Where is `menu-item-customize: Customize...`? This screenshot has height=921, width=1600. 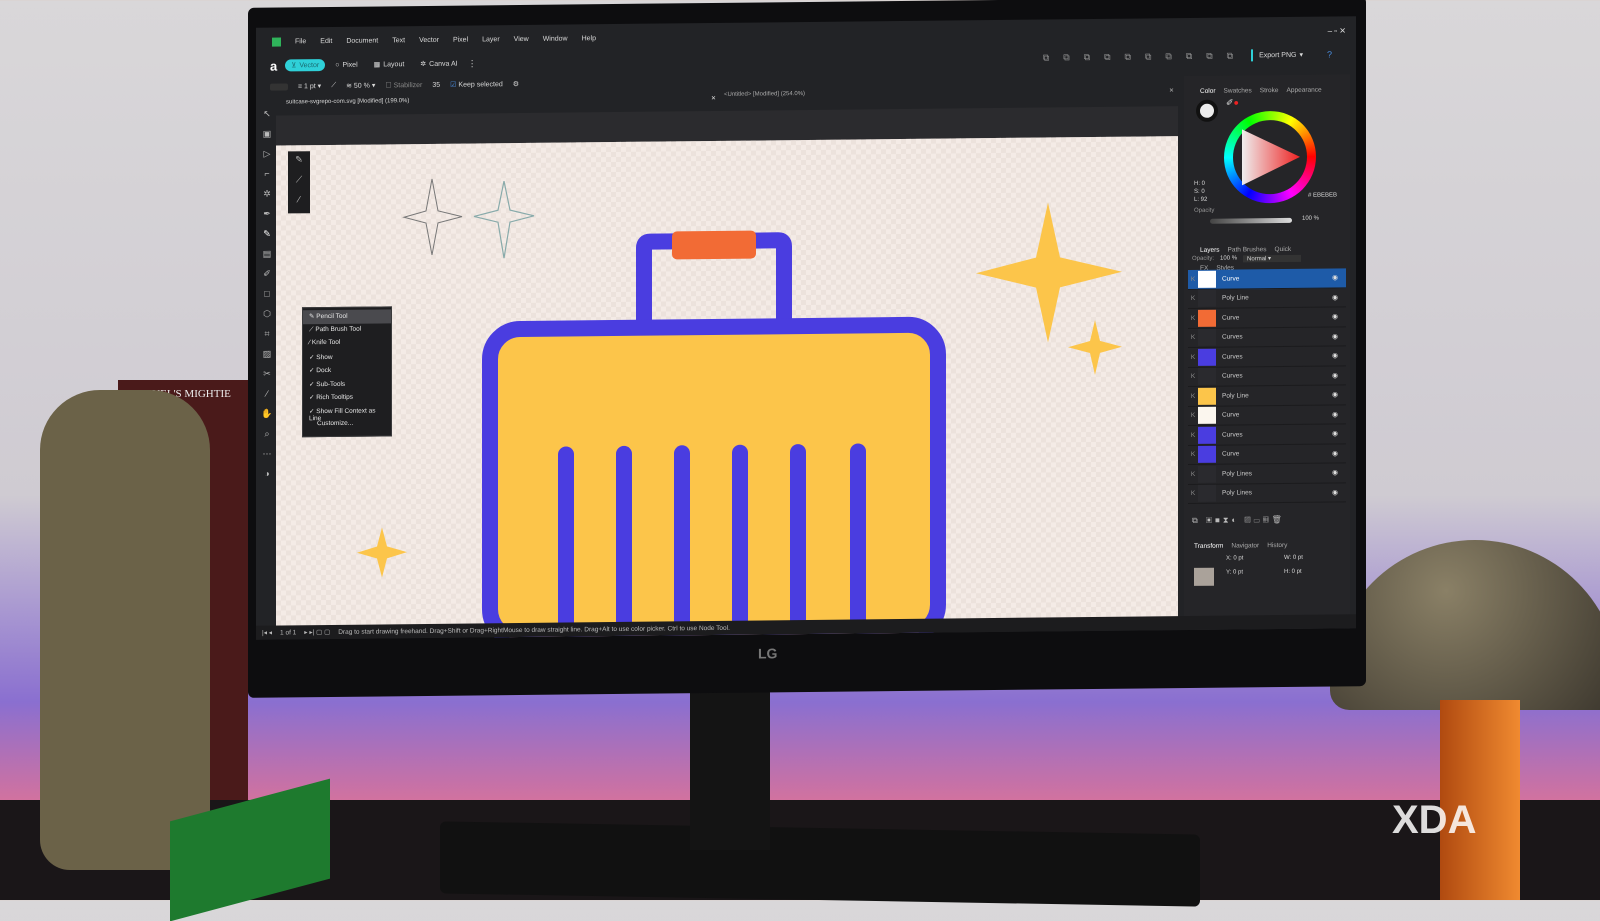 menu-item-customize: Customize... is located at coordinates (347, 424).